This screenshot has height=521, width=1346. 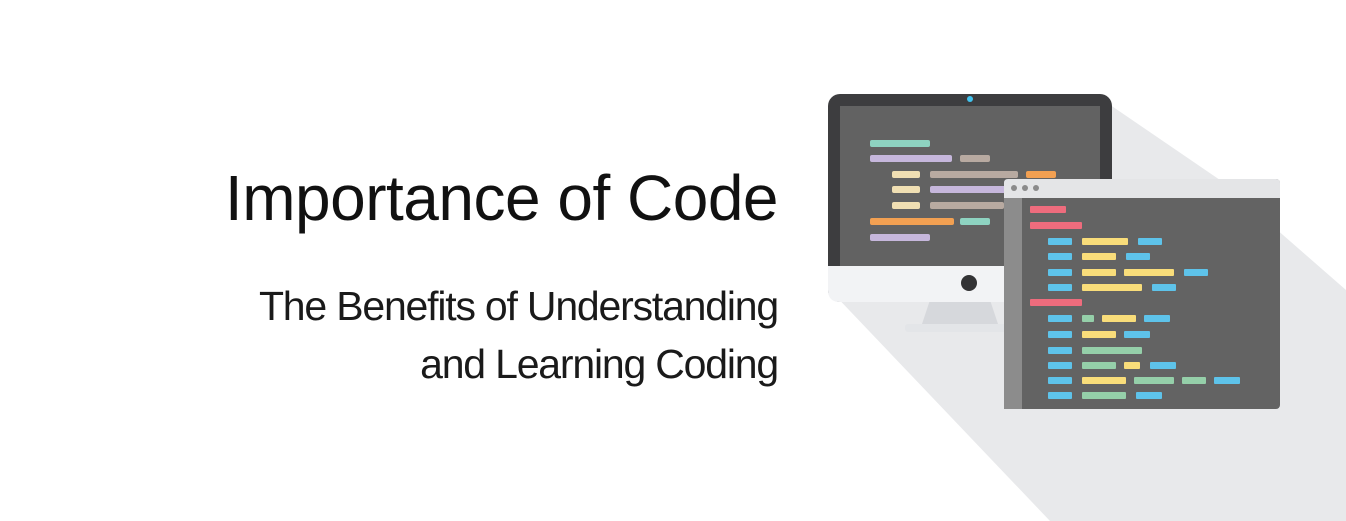 I want to click on monitor-stand-base, so click(x=957, y=328).